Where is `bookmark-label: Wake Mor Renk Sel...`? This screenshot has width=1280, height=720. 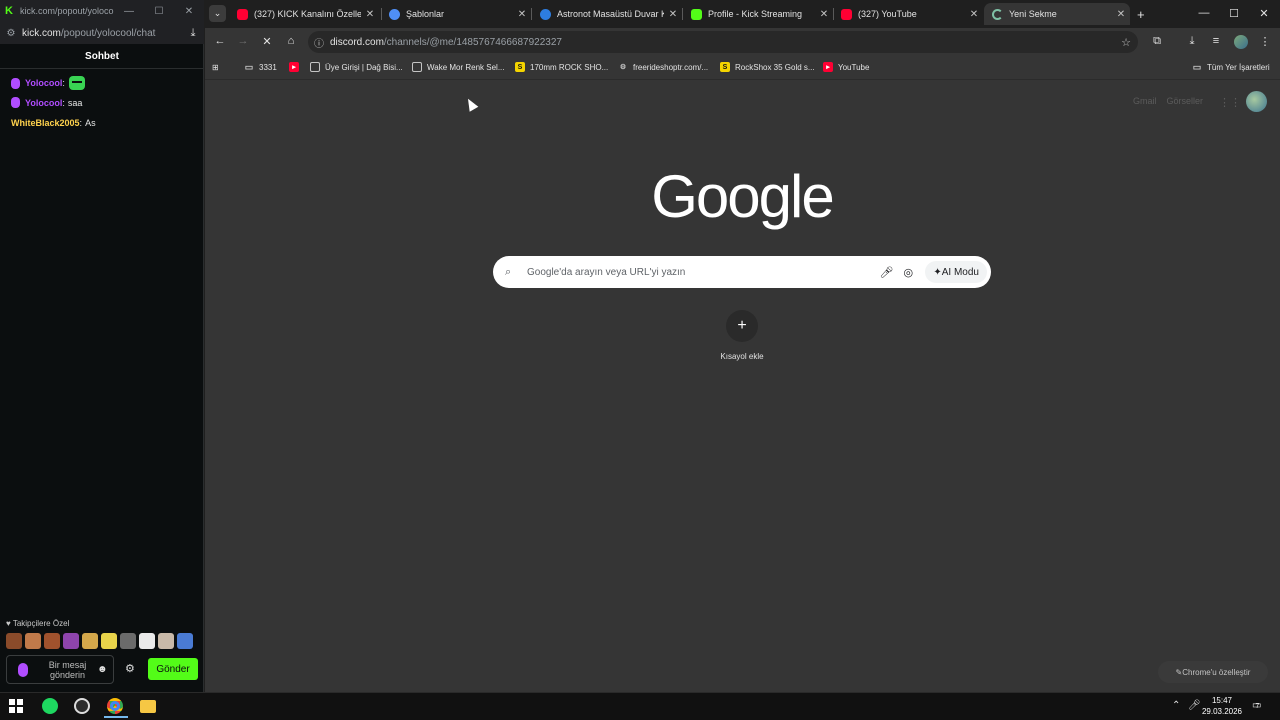
bookmark-label: Wake Mor Renk Sel... is located at coordinates (466, 67).